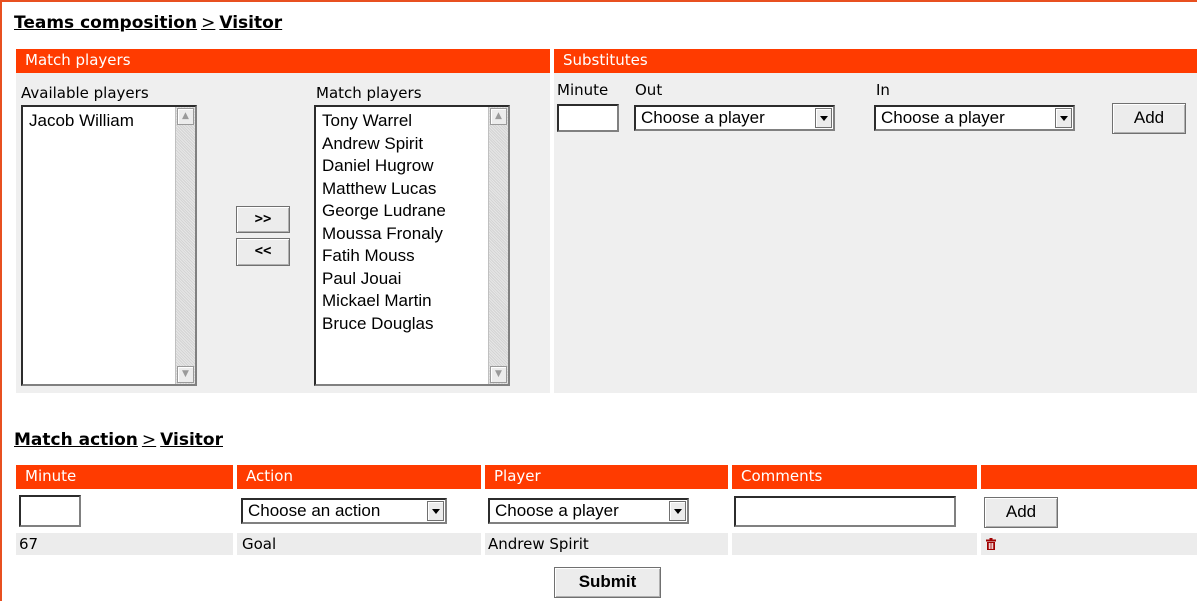 This screenshot has height=601, width=1197. Describe the element at coordinates (185, 245) in the screenshot. I see `available-scrollbar: ▲ ▼` at that location.